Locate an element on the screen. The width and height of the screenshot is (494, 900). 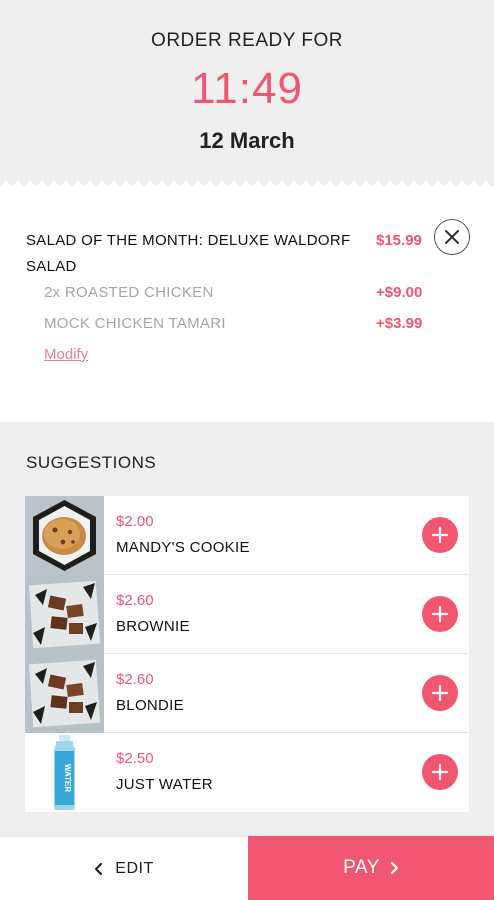
list-item: $2.60 BLONDIE is located at coordinates (247, 693).